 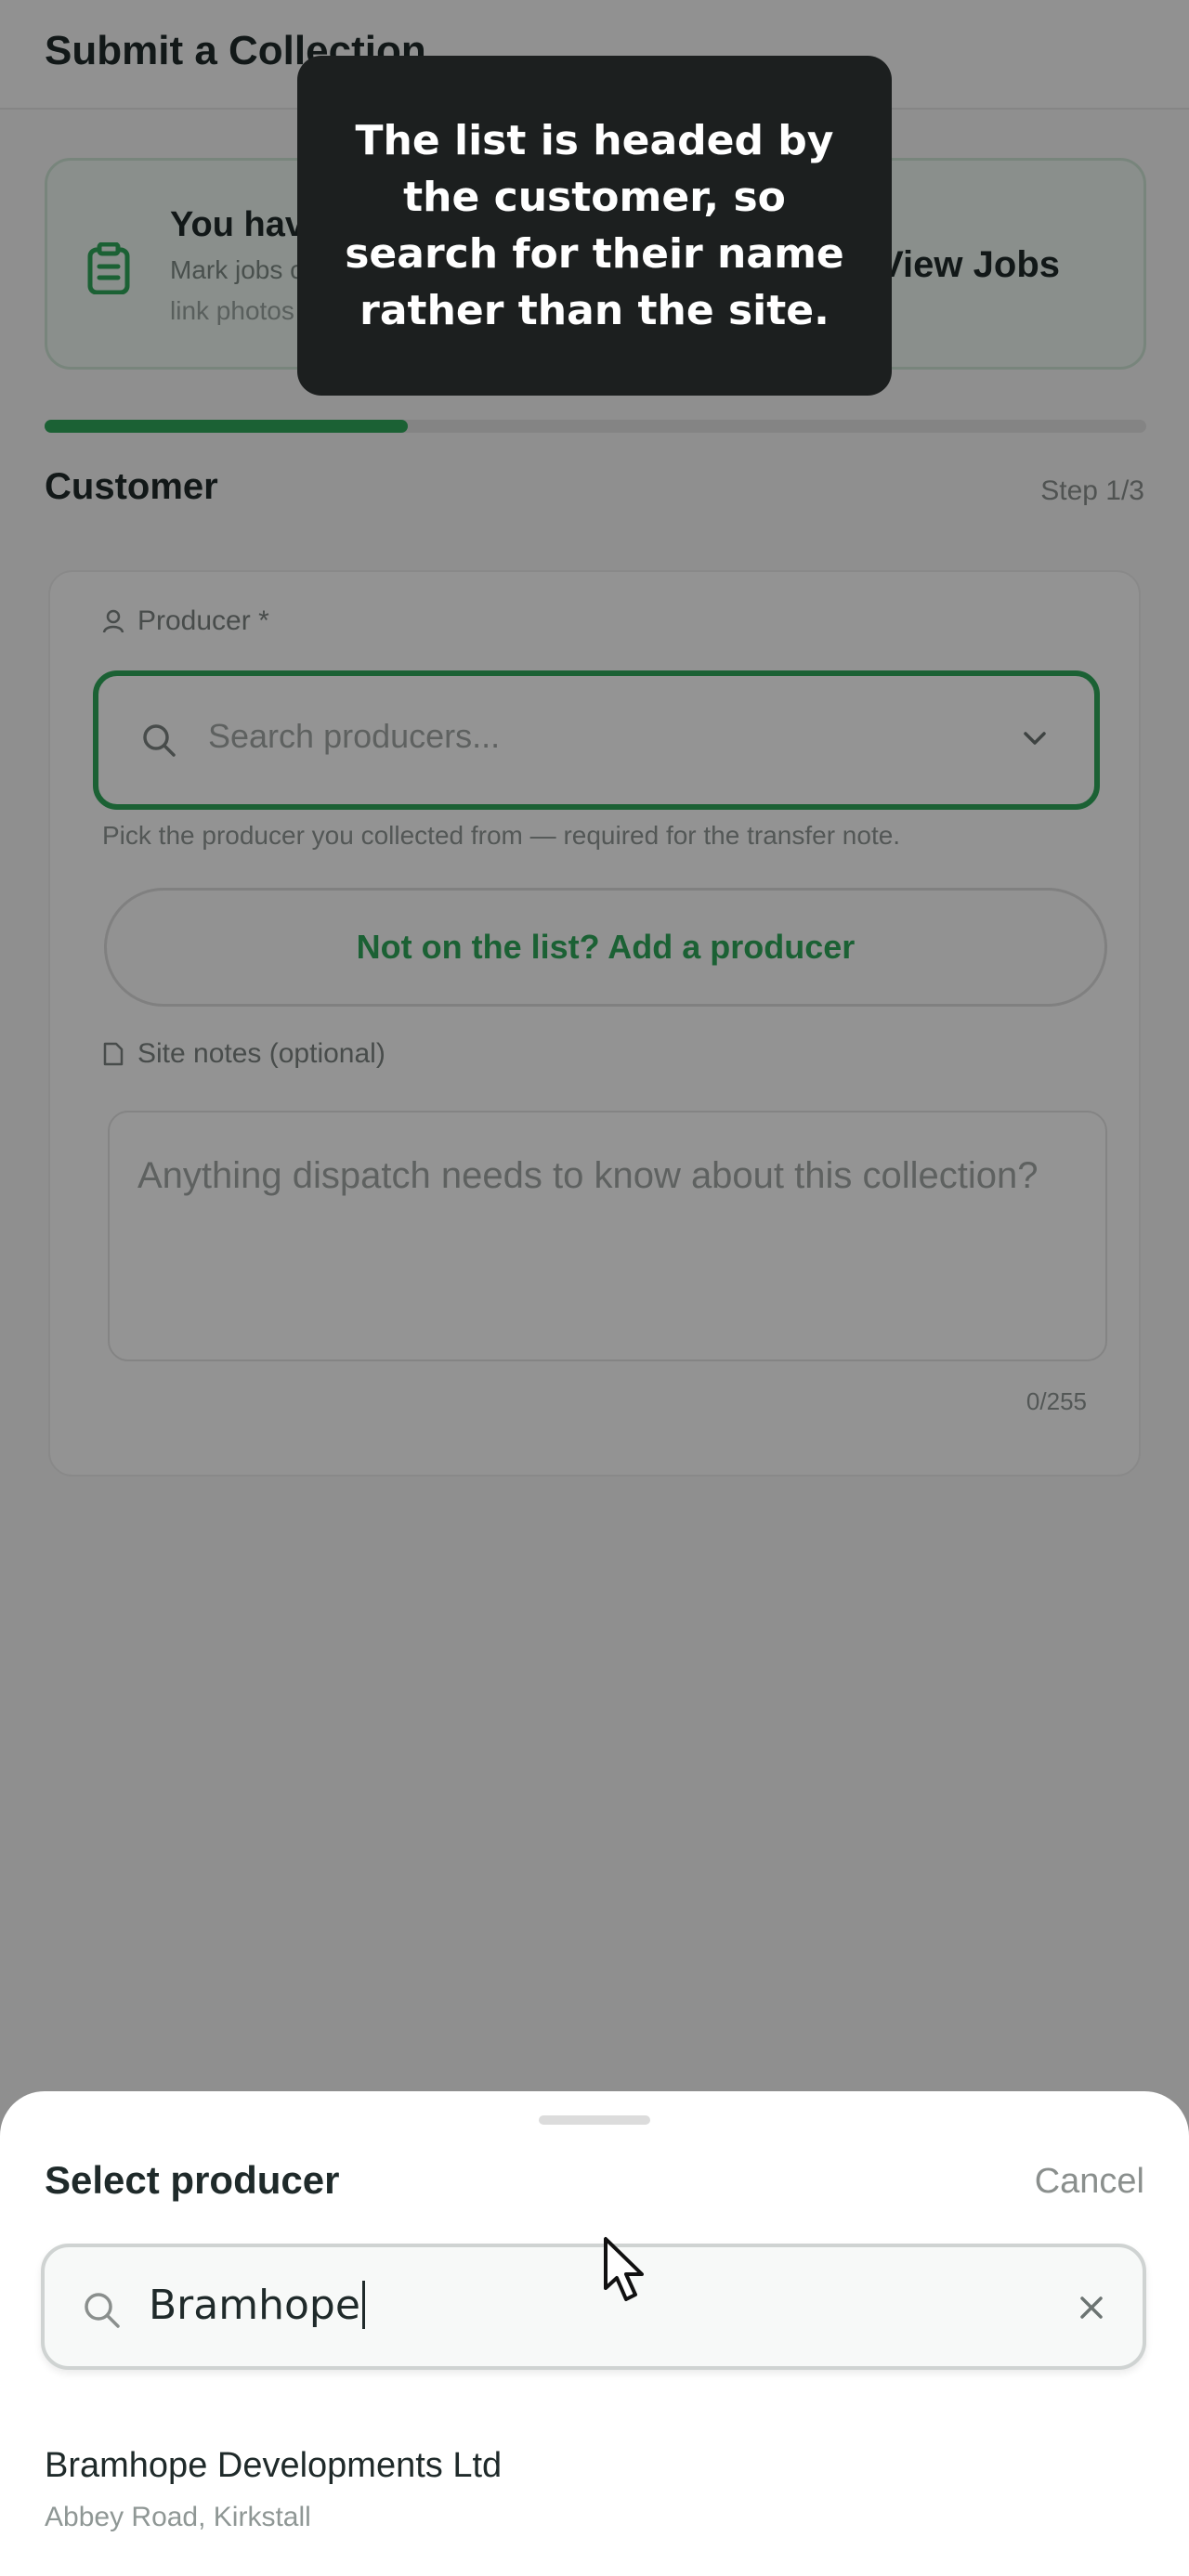 I want to click on text-caret, so click(x=363, y=2305).